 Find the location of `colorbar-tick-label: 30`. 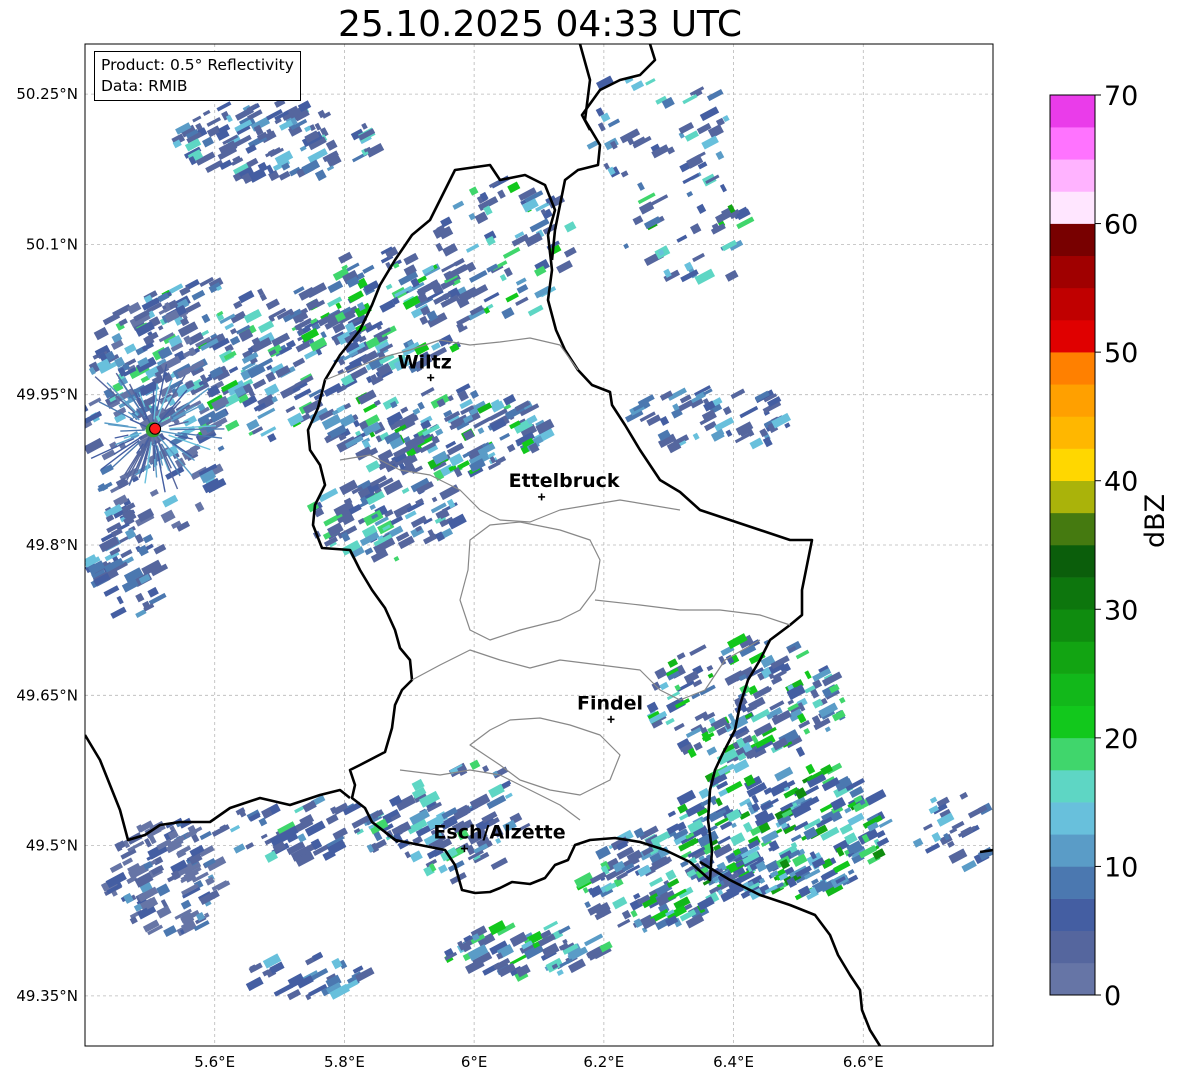

colorbar-tick-label: 30 is located at coordinates (1121, 610).